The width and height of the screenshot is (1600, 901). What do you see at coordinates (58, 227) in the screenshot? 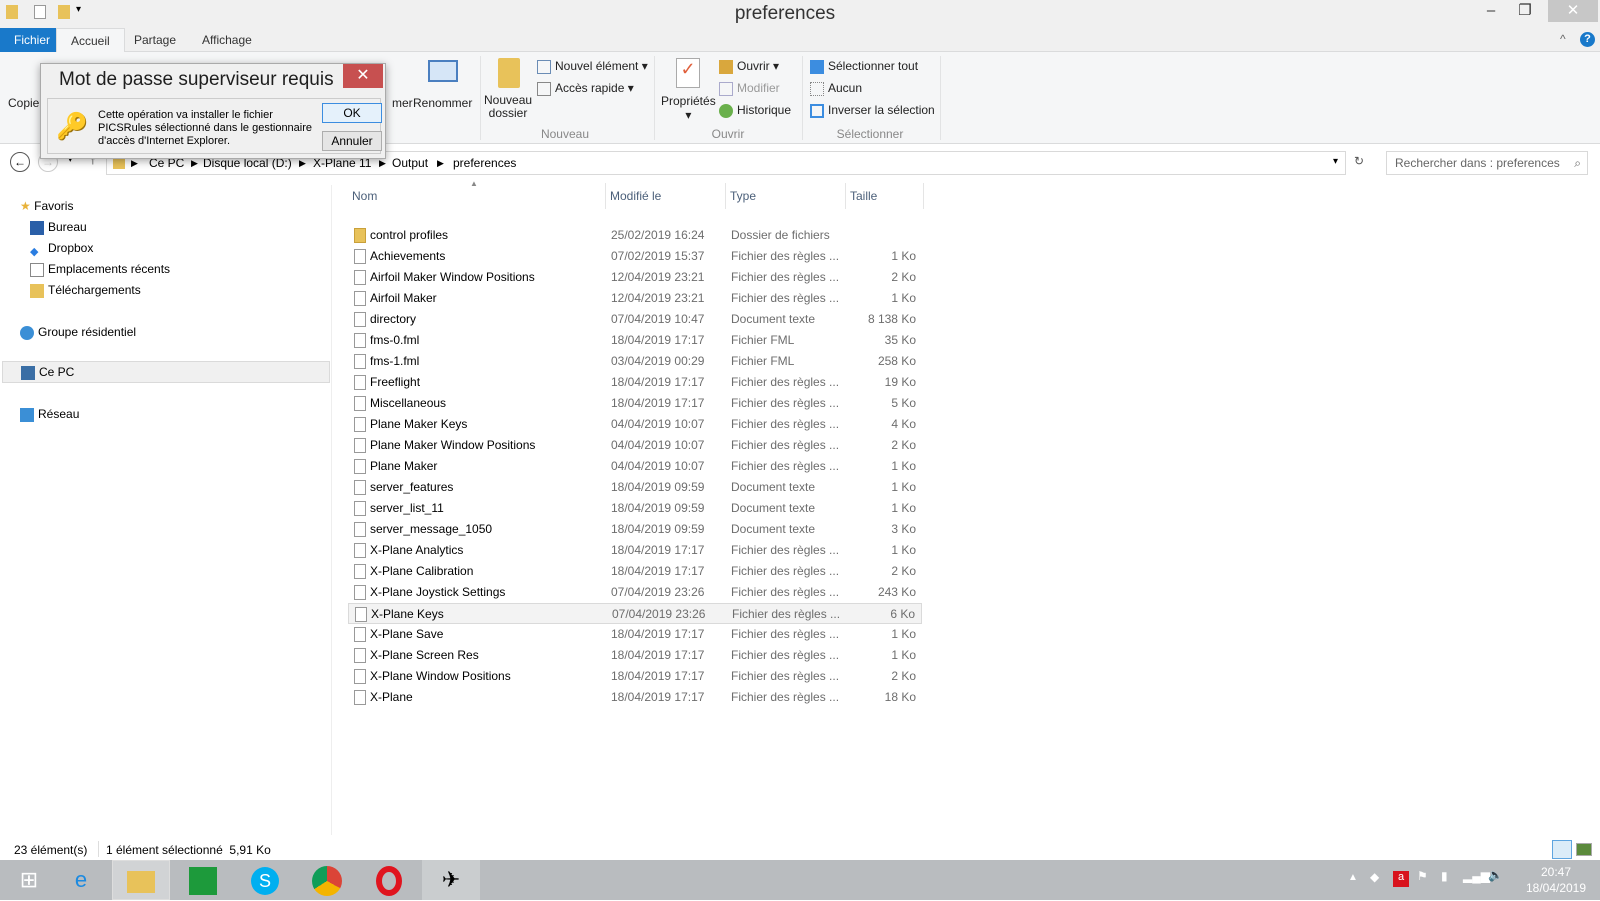
I see `nav-bureau: Bureau` at bounding box center [58, 227].